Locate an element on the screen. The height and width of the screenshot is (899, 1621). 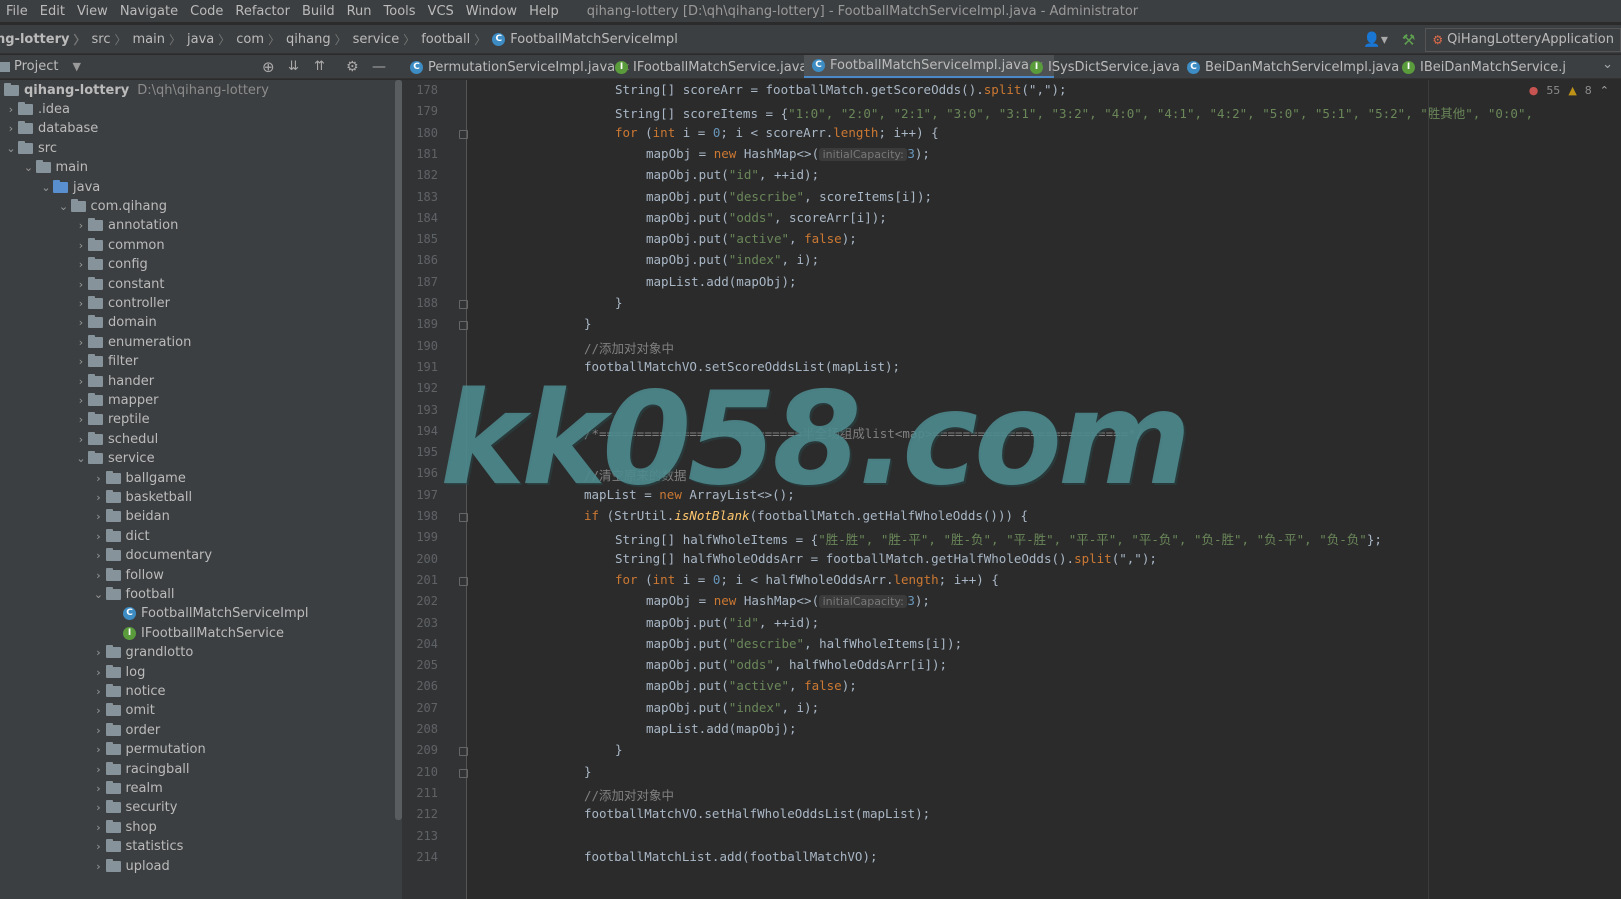
project-view-title: Project is located at coordinates (36, 66).